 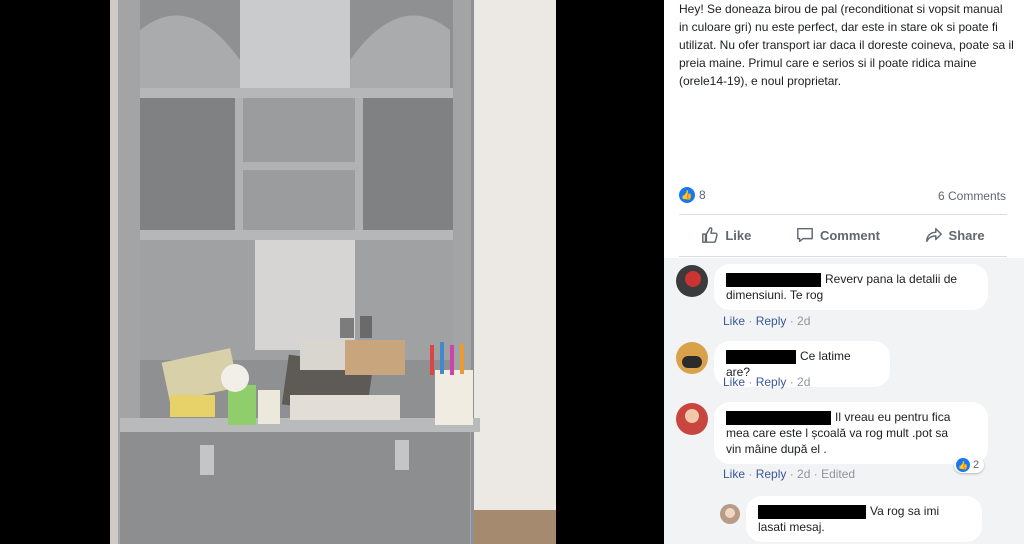 What do you see at coordinates (972, 196) in the screenshot?
I see `comment-count-link: 6 Comments` at bounding box center [972, 196].